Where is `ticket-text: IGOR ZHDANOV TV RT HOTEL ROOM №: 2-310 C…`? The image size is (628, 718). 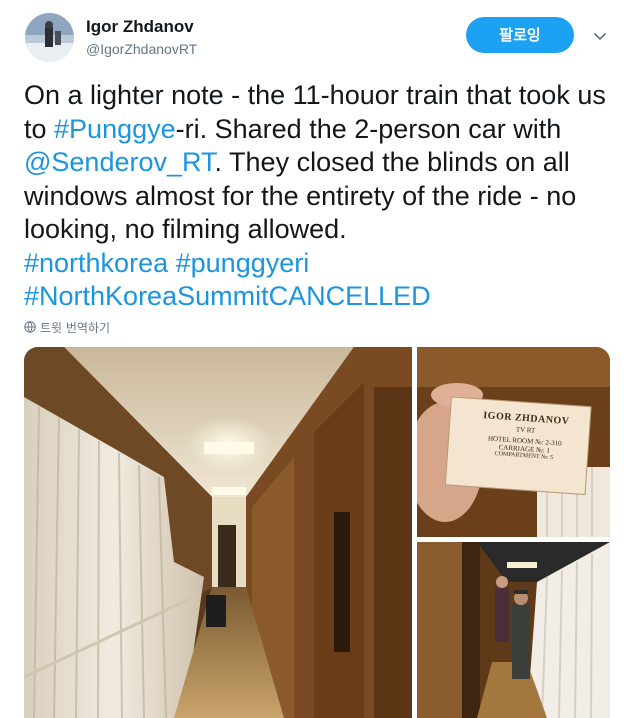
ticket-text: IGOR ZHDANOV TV RT HOTEL ROOM №: 2-310 C… is located at coordinates (525, 436).